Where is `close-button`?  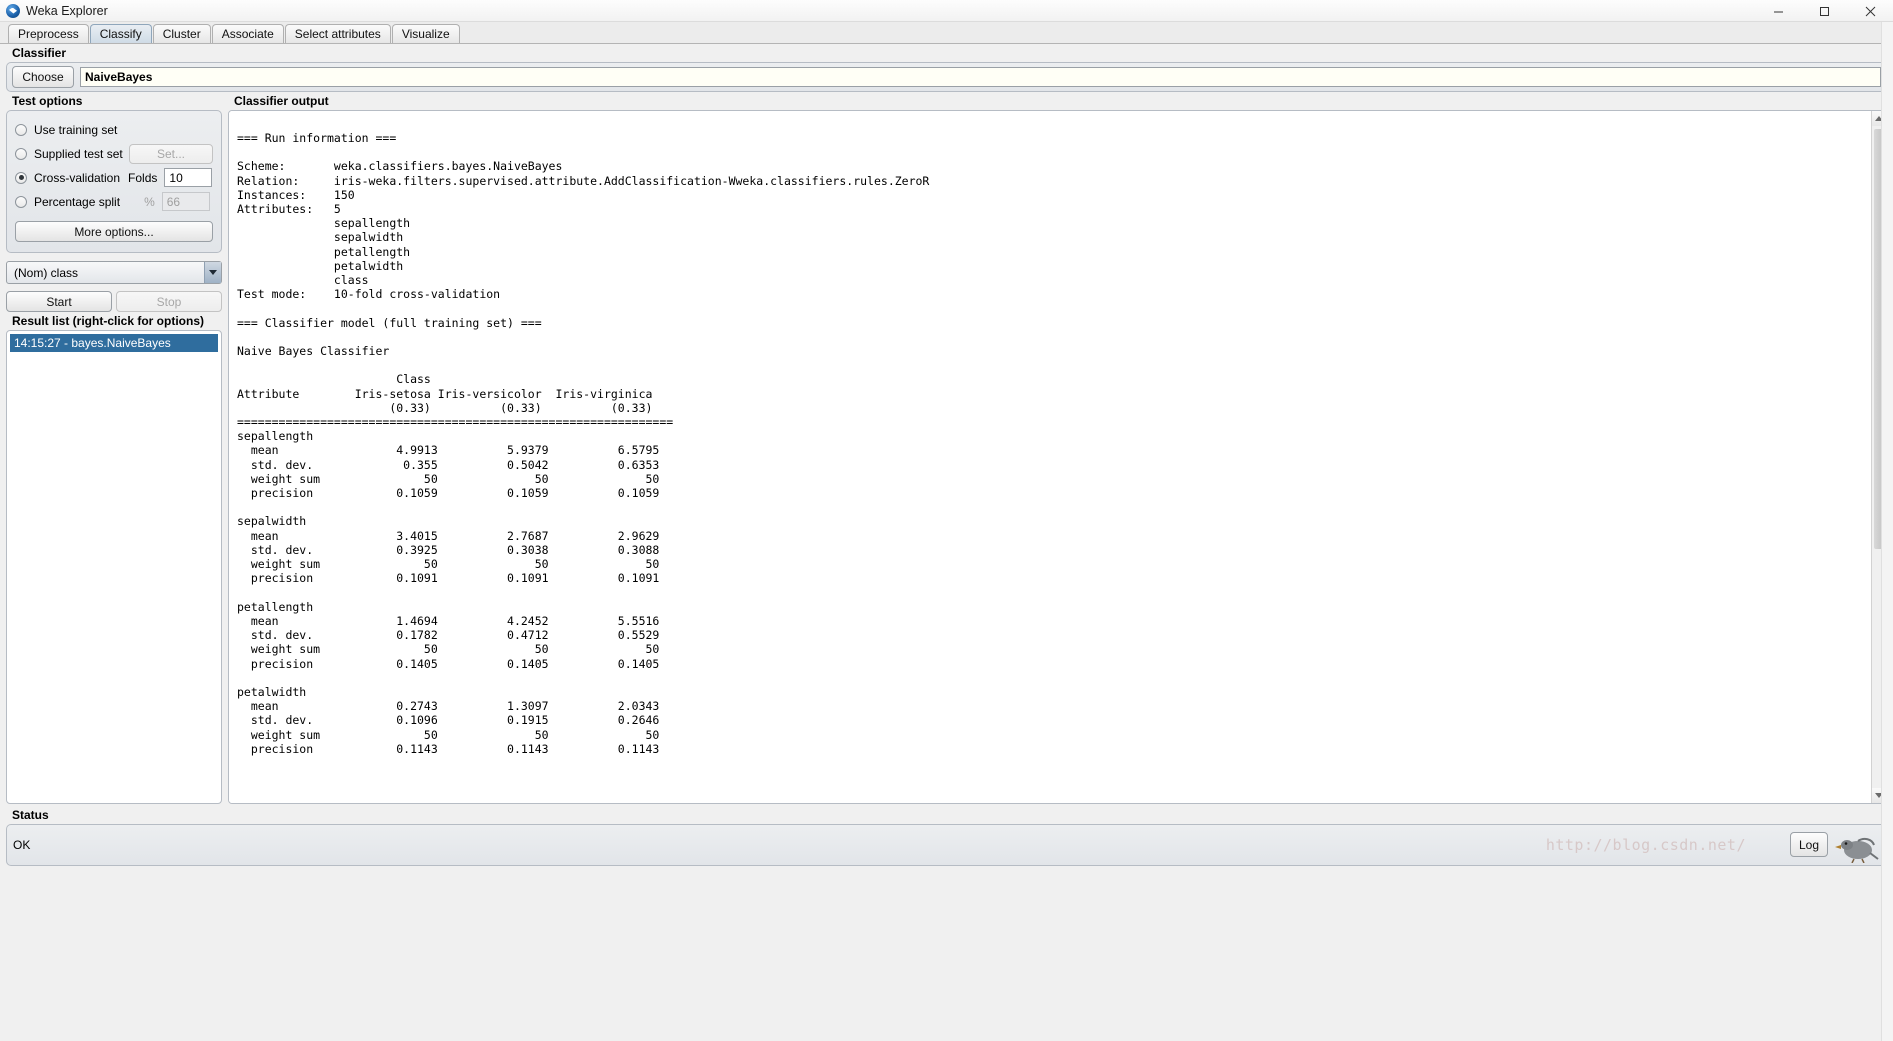
close-button is located at coordinates (1870, 11).